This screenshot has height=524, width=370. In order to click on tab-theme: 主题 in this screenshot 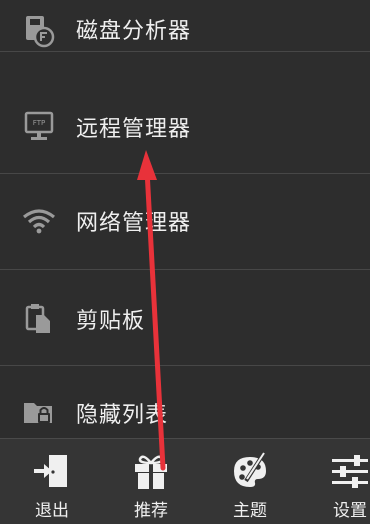, I will do `click(250, 481)`.